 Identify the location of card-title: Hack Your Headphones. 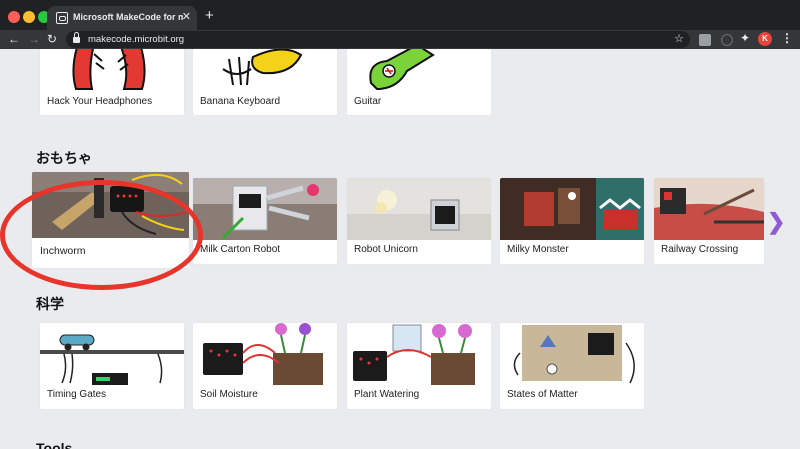
(100, 101).